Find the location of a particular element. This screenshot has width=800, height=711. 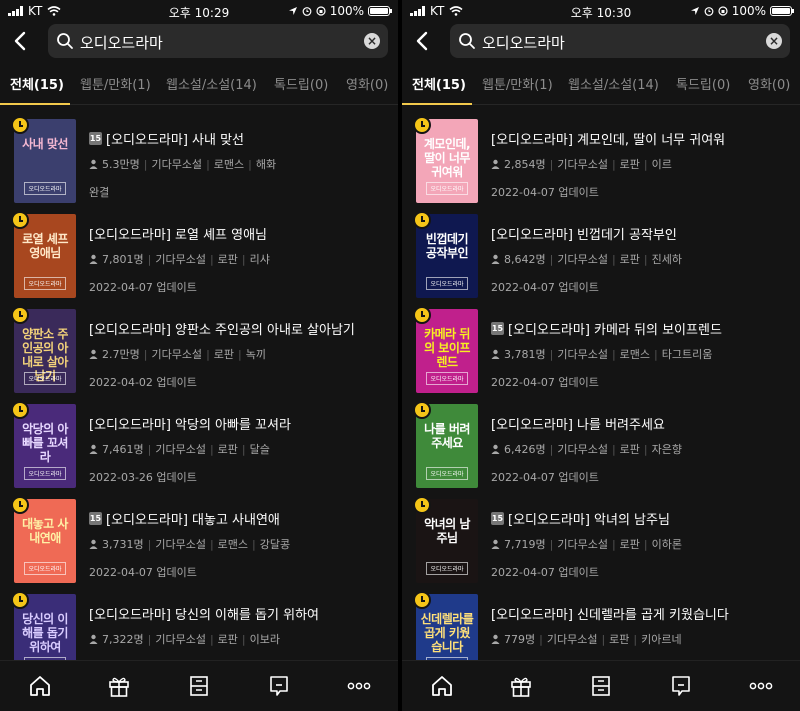

item-title: [오디오드라마] 카메라 뒤의 보이프렌드 is located at coordinates (615, 328).